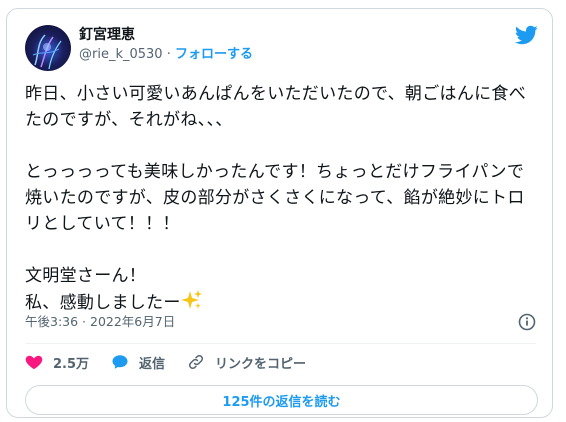 The height and width of the screenshot is (422, 566). I want to click on copy-link-button: リンクをコピー, so click(246, 362).